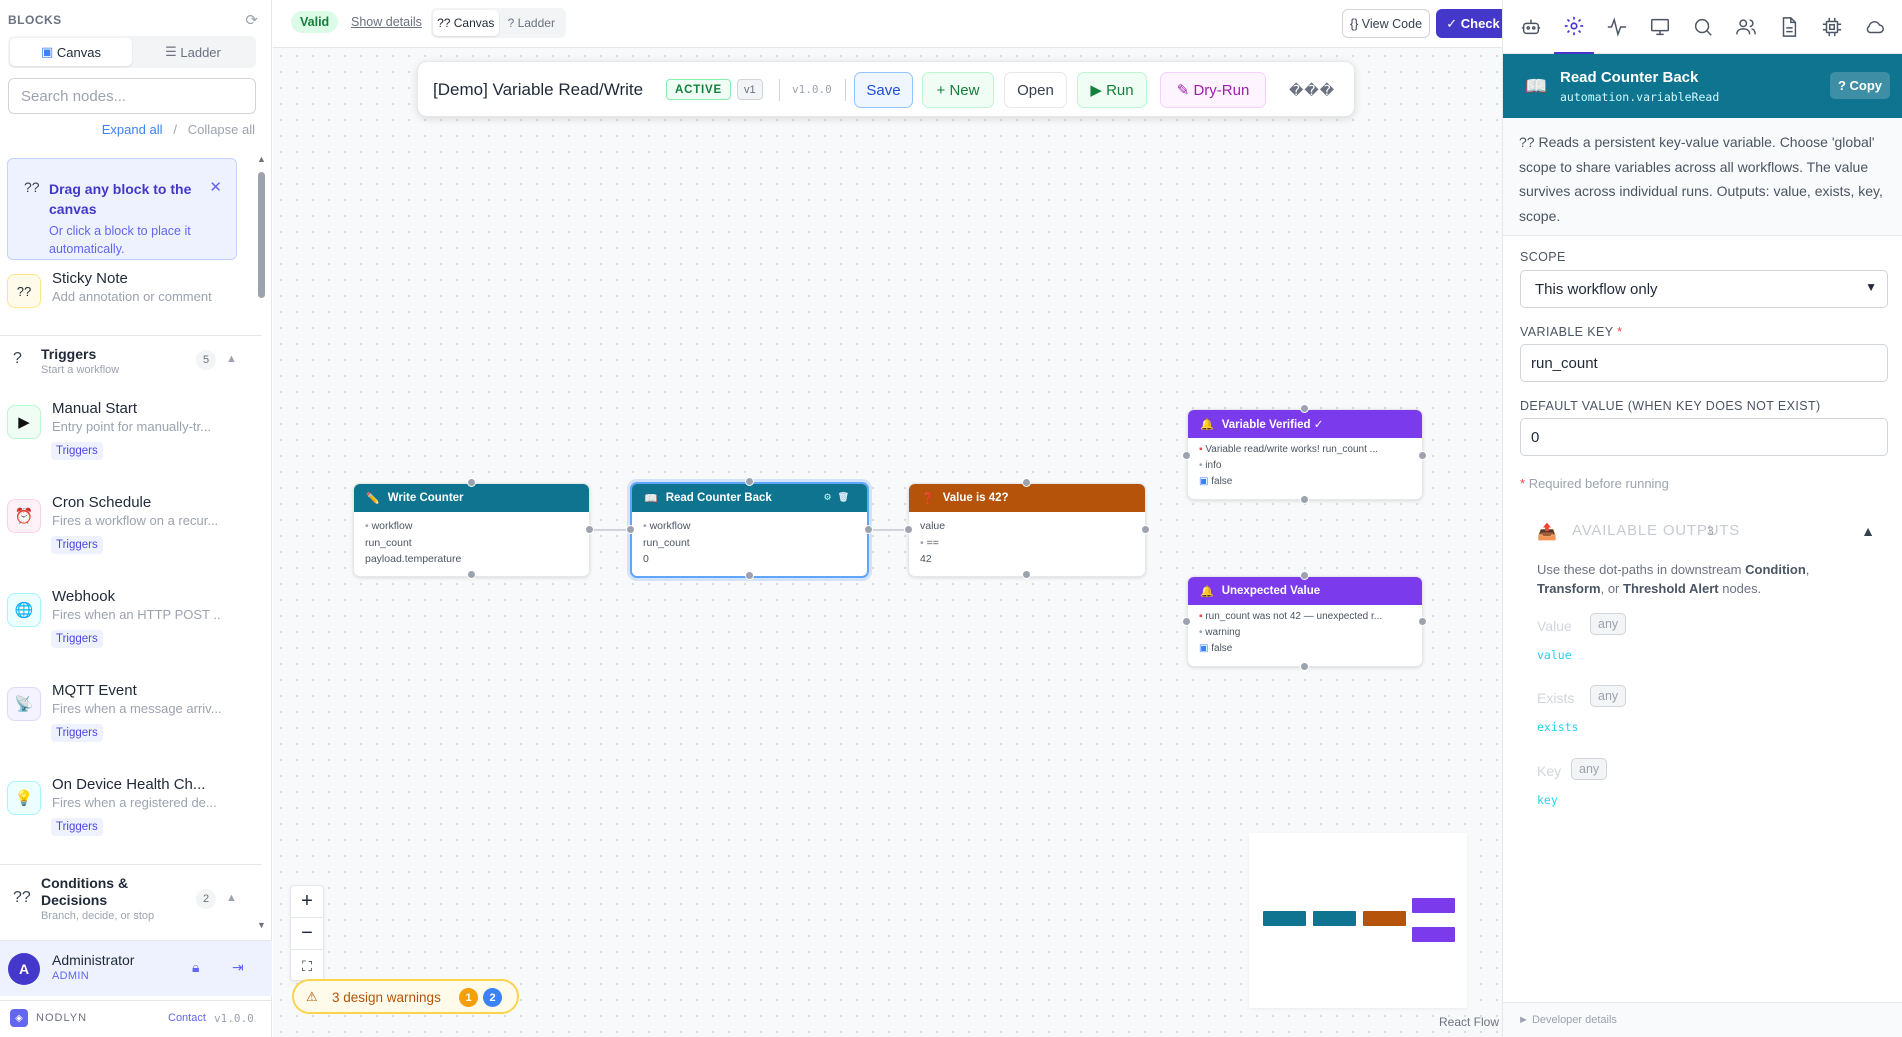  I want to click on tab-users, so click(1746, 27).